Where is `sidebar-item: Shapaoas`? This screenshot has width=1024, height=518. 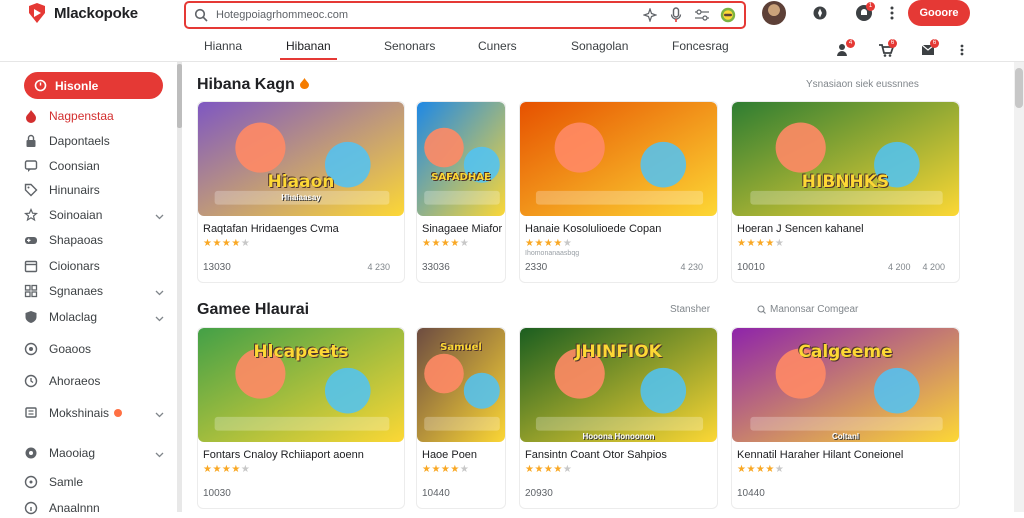 sidebar-item: Shapaoas is located at coordinates (97, 240).